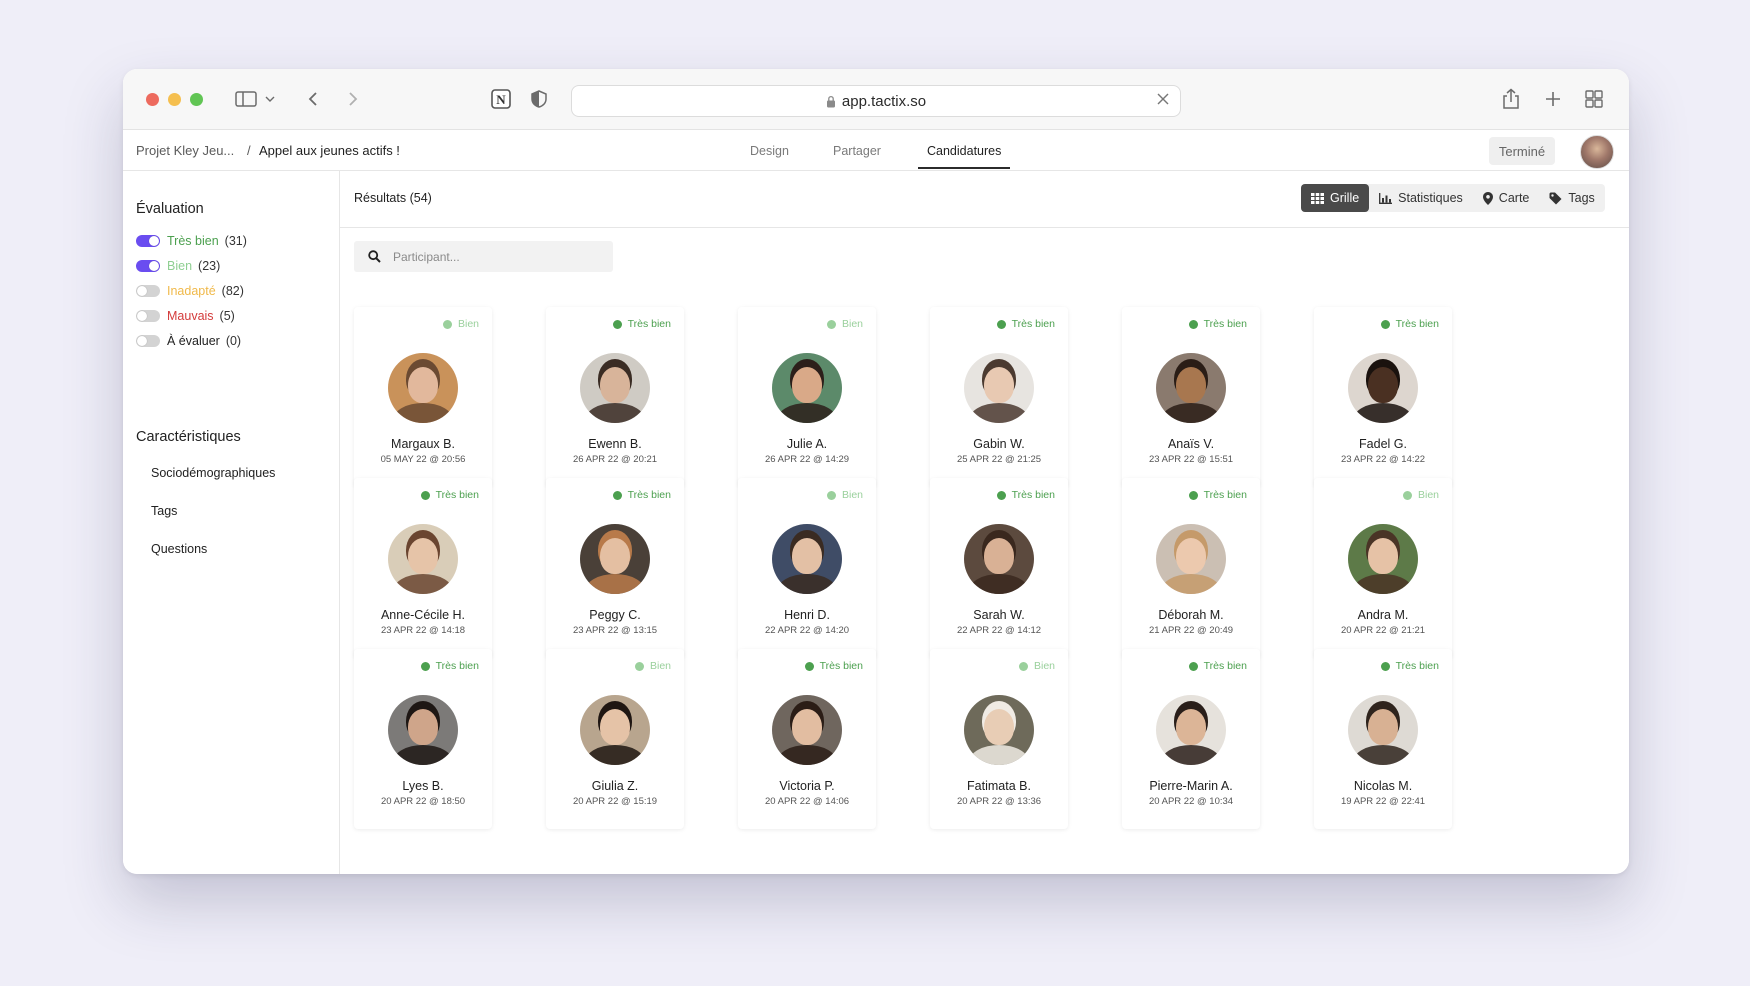 The image size is (1750, 986). What do you see at coordinates (488, 256) in the screenshot?
I see `search-input` at bounding box center [488, 256].